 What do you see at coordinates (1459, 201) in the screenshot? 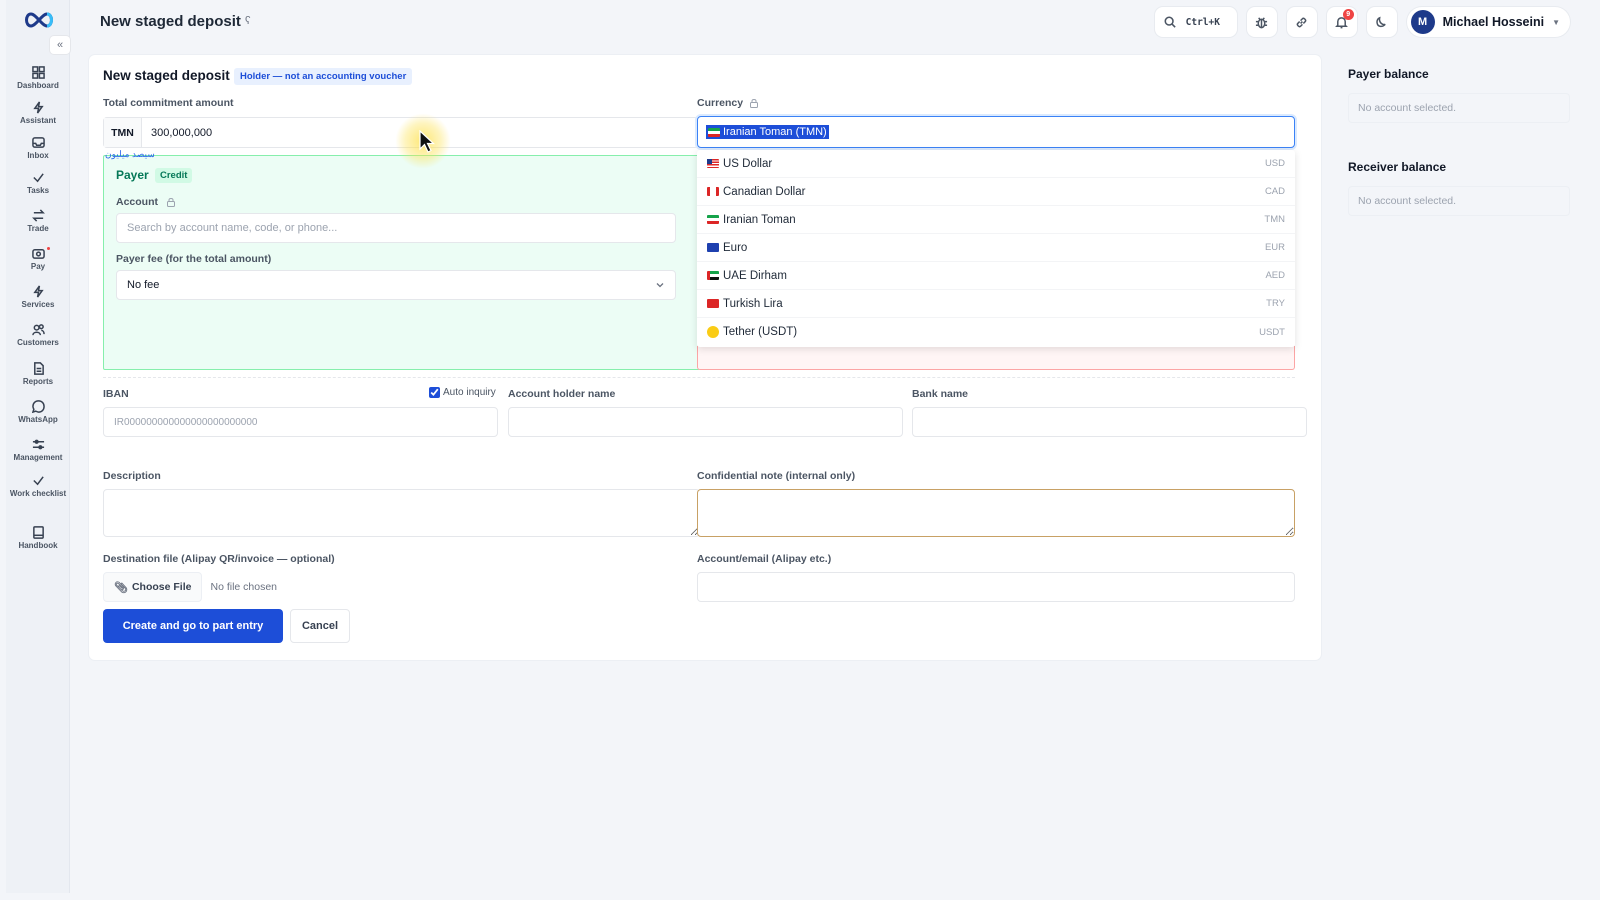
I see `receiver-balance-box: No account selected.` at bounding box center [1459, 201].